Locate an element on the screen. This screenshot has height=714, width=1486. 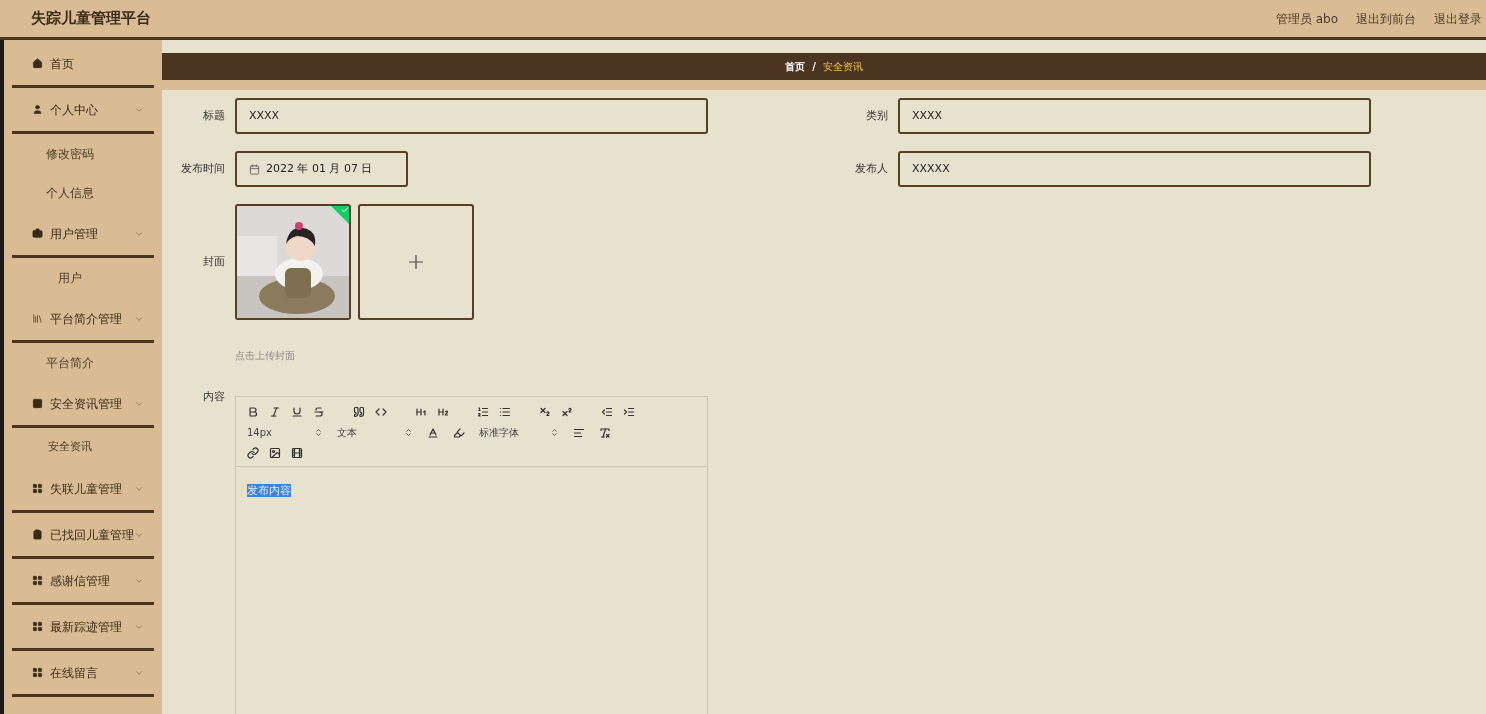
ordered-list-icon is located at coordinates (483, 412).